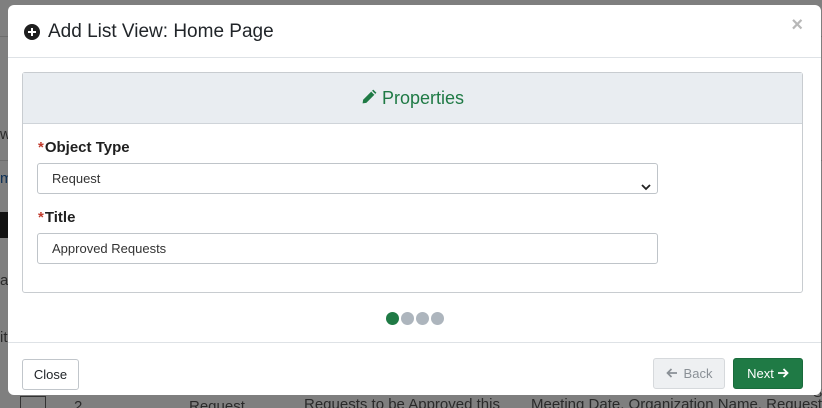  What do you see at coordinates (109, 248) in the screenshot?
I see `title-input-value: Approved Requests` at bounding box center [109, 248].